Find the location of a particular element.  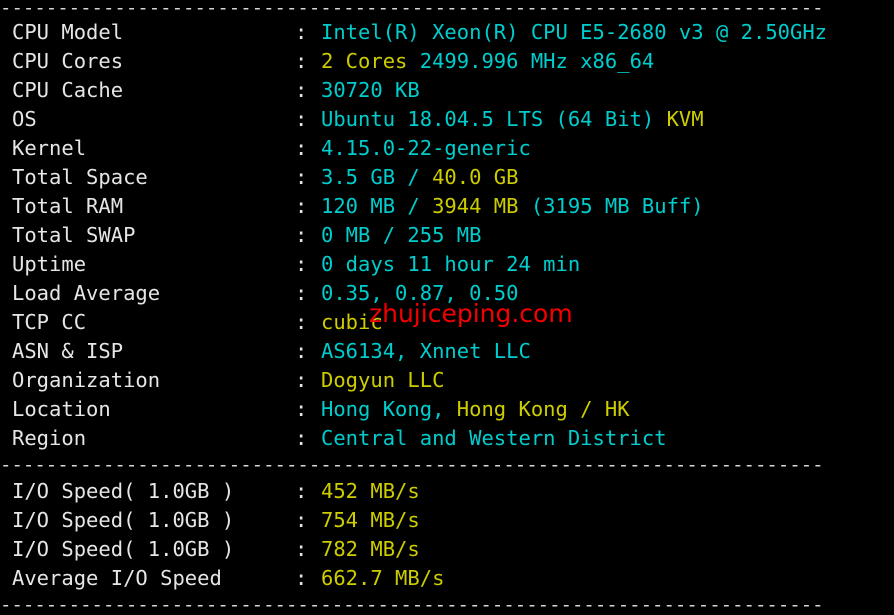

system-info-value: Hong Kong, Hong Kong / HK is located at coordinates (475, 409).